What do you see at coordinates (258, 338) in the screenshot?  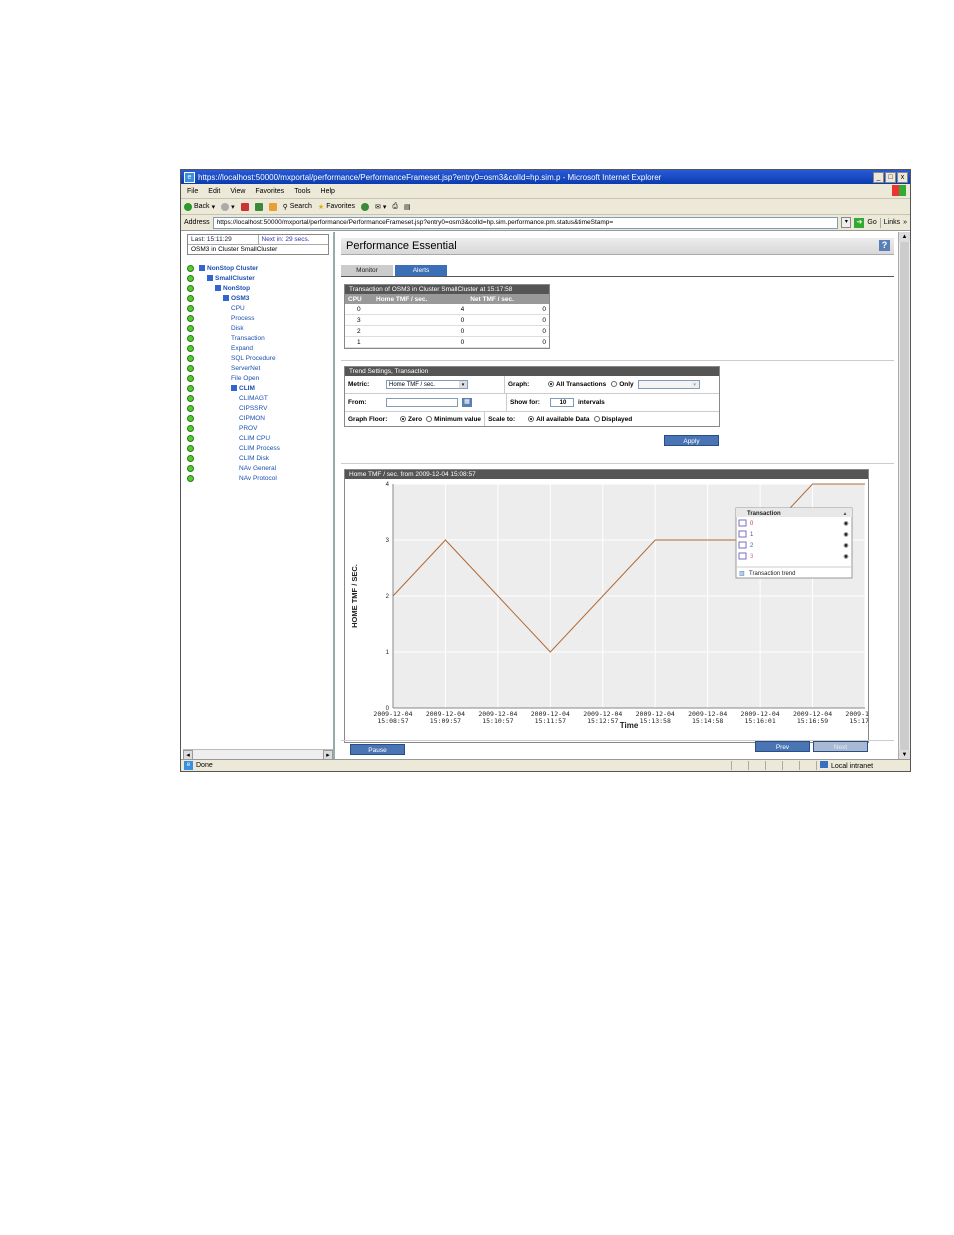 I see `tree-item: Transaction` at bounding box center [258, 338].